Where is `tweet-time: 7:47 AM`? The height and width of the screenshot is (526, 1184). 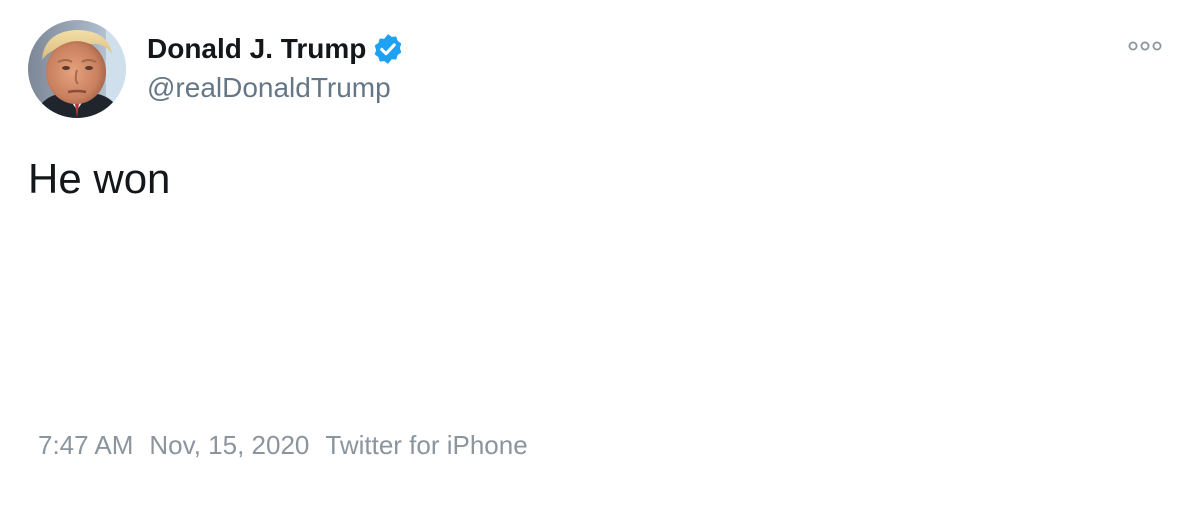 tweet-time: 7:47 AM is located at coordinates (85, 445).